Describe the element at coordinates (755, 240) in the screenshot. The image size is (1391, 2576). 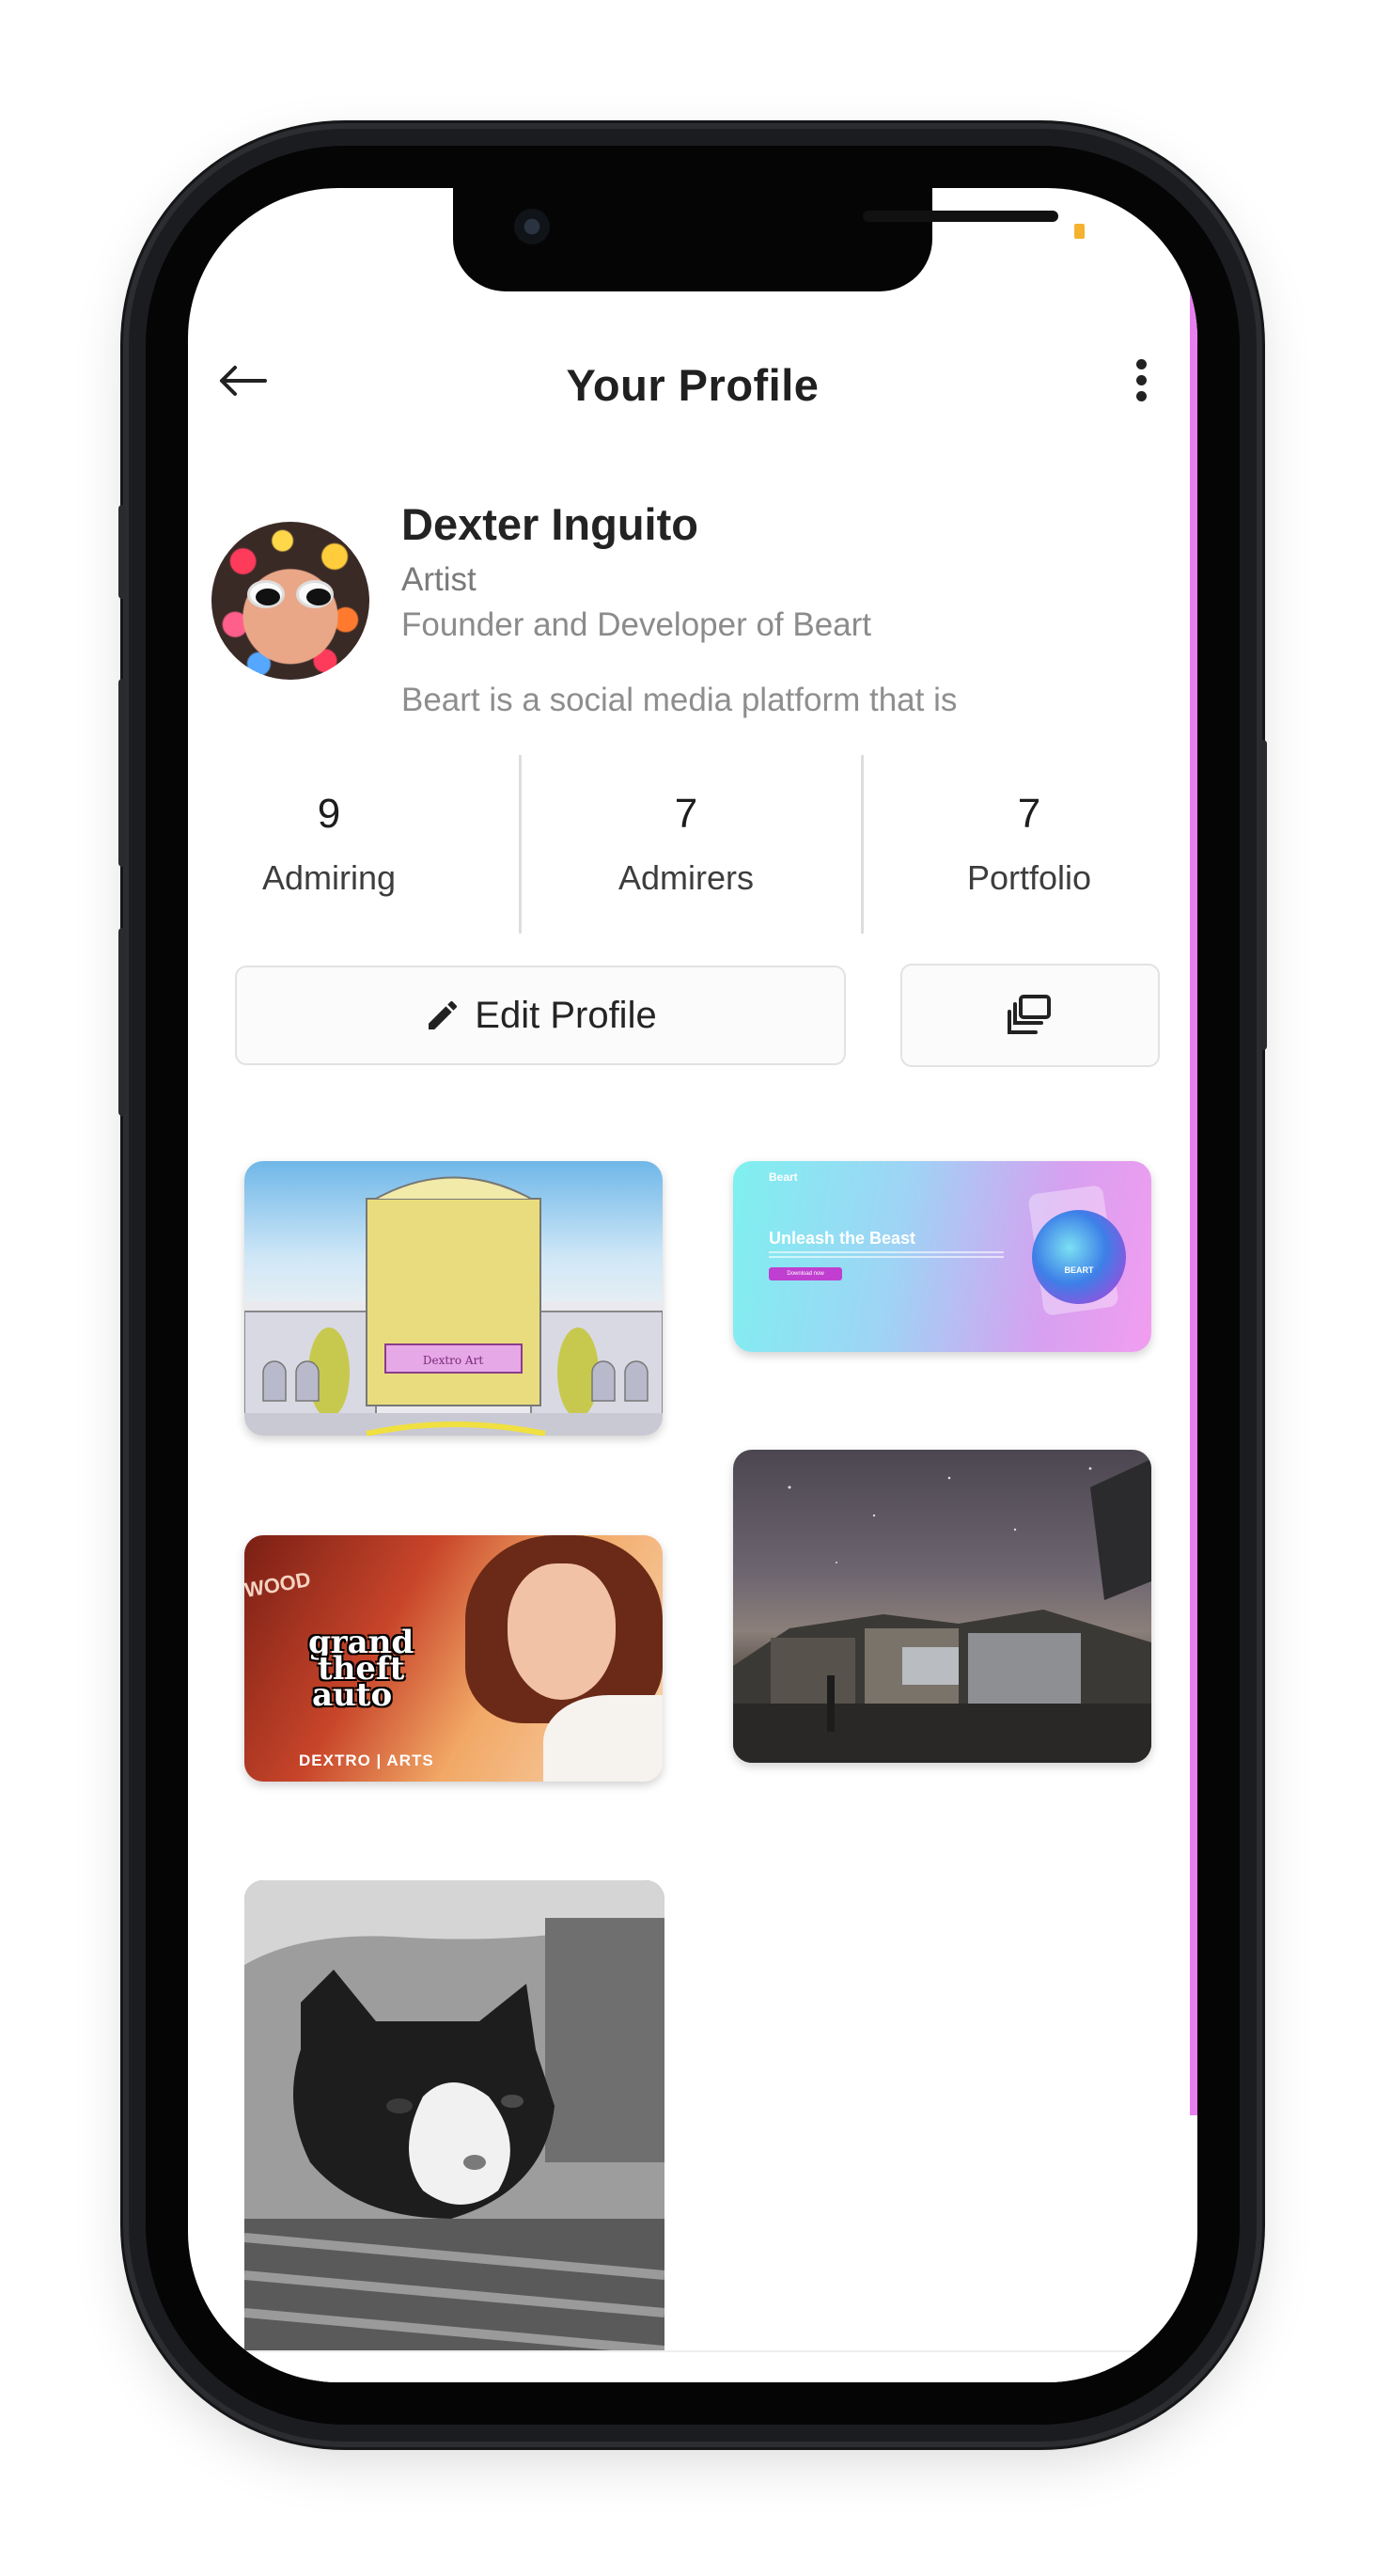
I see `notch` at that location.